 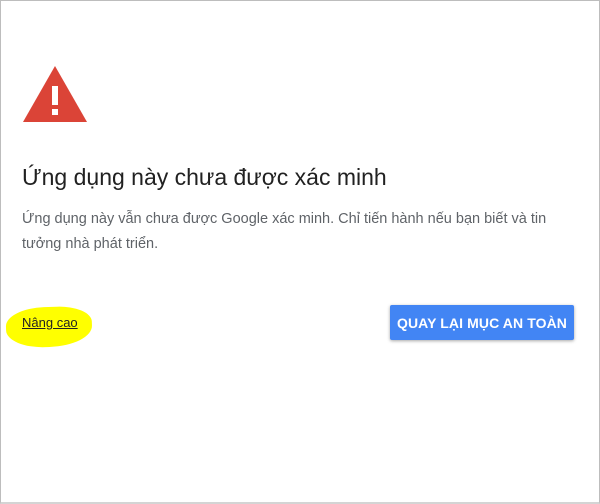 I want to click on advanced-link: Nâng cao, so click(x=50, y=323).